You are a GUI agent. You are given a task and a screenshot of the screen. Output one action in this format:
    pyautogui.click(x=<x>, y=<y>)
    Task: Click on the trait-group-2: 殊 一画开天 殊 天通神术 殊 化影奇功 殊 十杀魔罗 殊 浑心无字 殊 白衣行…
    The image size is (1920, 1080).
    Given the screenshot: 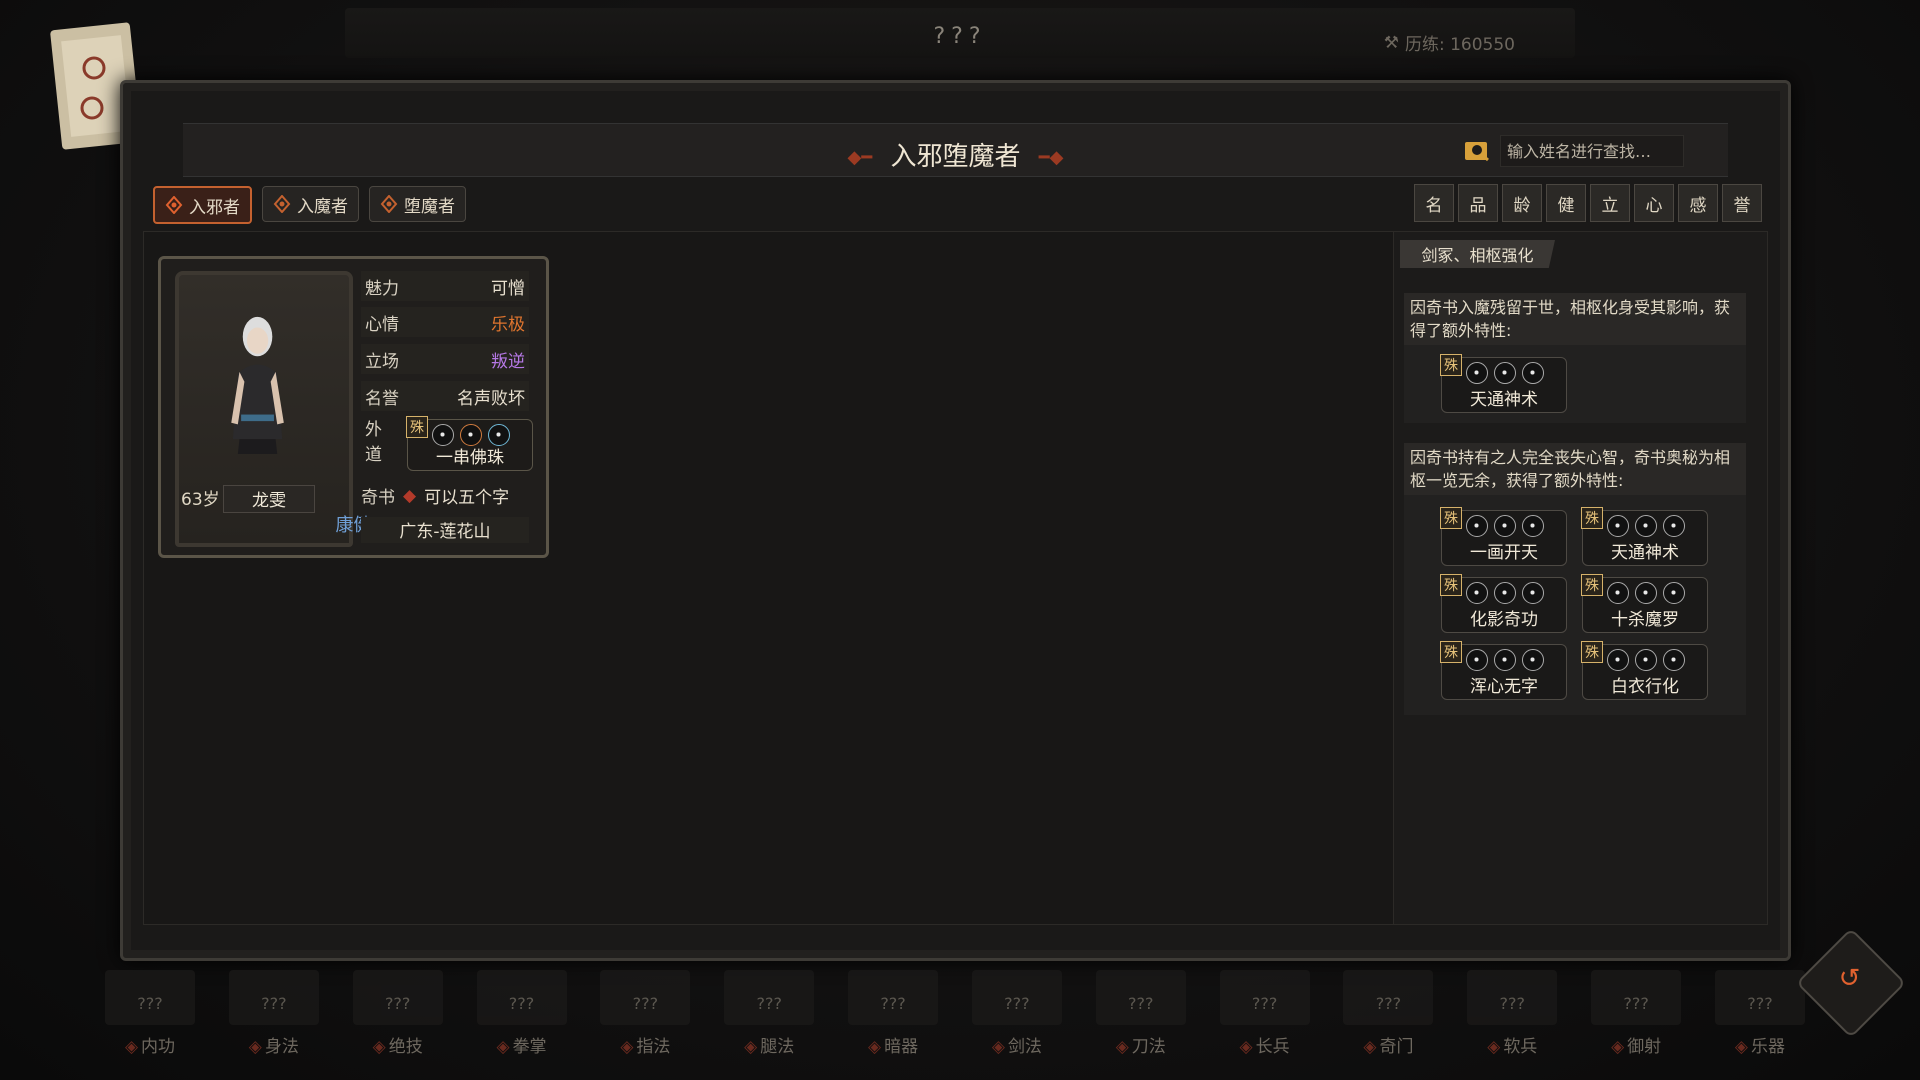 What is the action you would take?
    pyautogui.click(x=1575, y=605)
    